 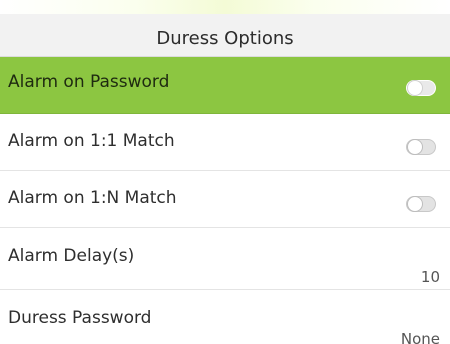 What do you see at coordinates (225, 38) in the screenshot?
I see `page-title: Duress Options` at bounding box center [225, 38].